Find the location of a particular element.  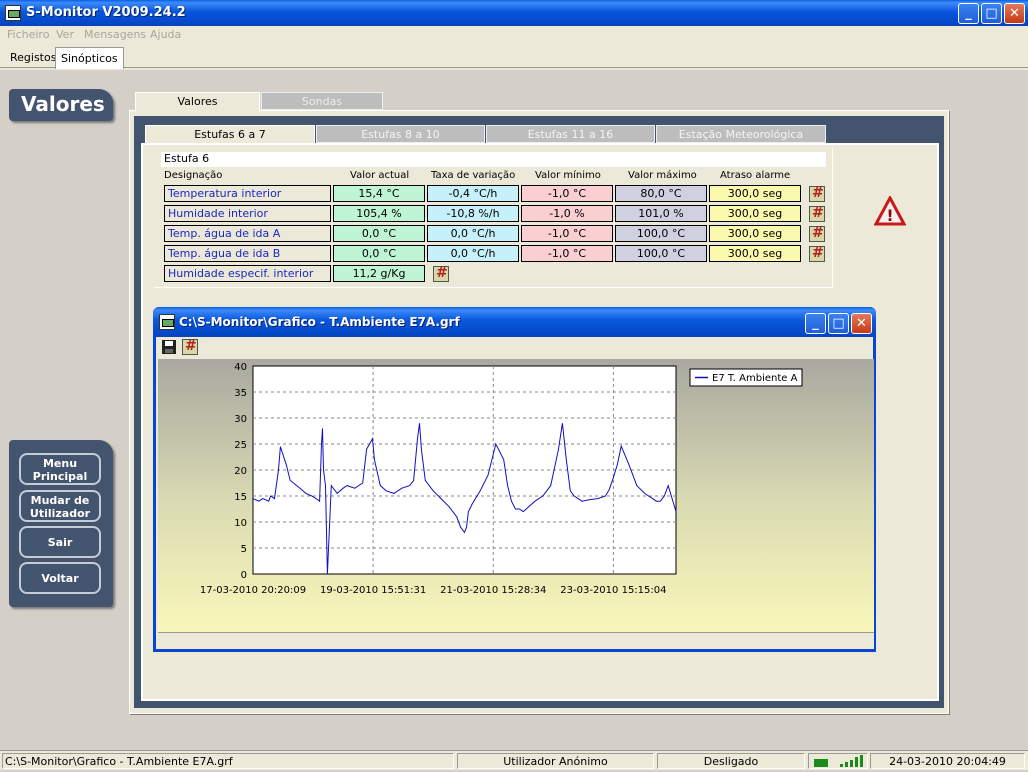

top-tab-bar: Registos Sinópticos is located at coordinates (514, 57).